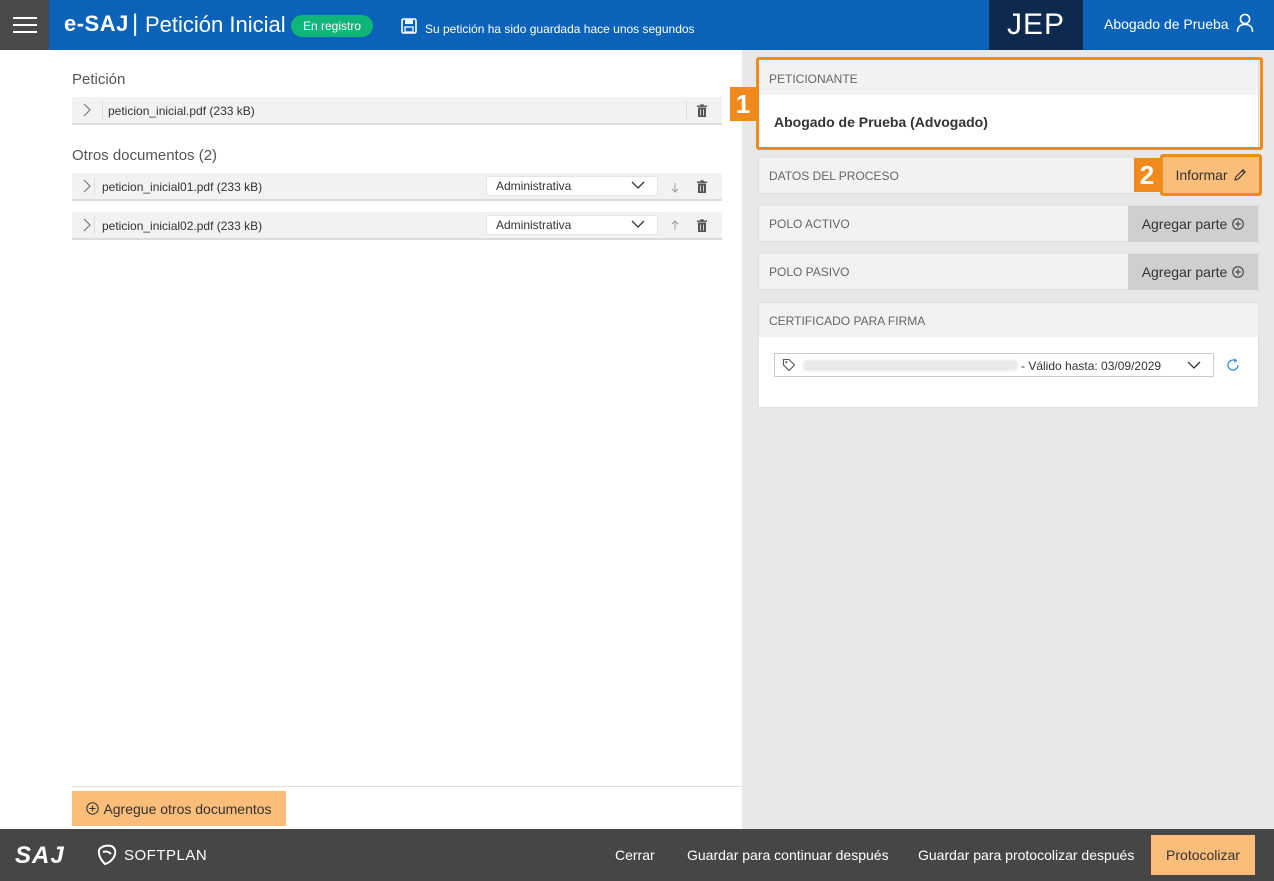  What do you see at coordinates (1233, 365) in the screenshot?
I see `refresh-icon` at bounding box center [1233, 365].